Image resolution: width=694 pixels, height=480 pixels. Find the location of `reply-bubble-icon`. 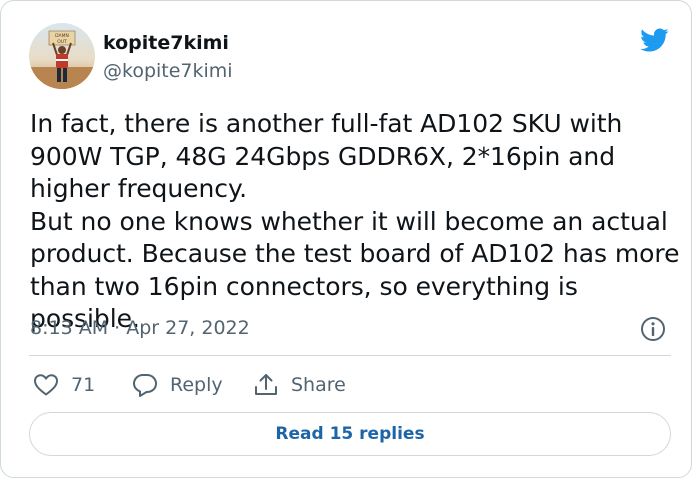

reply-bubble-icon is located at coordinates (145, 385).